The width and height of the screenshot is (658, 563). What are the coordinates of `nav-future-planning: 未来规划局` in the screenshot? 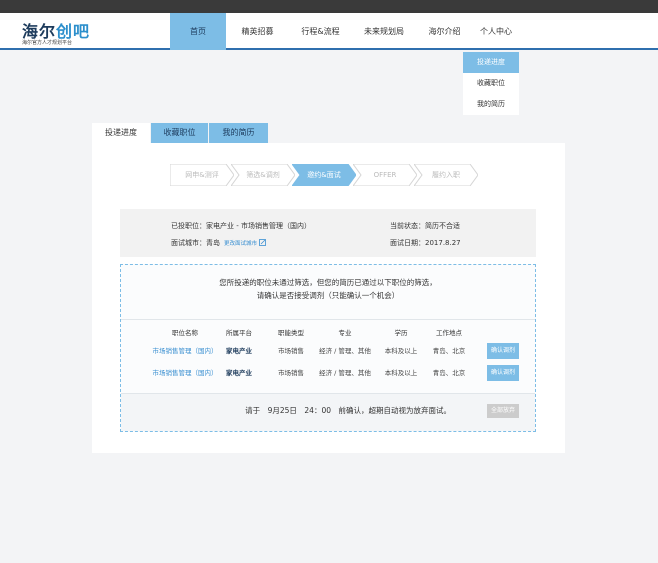 It's located at (384, 31).